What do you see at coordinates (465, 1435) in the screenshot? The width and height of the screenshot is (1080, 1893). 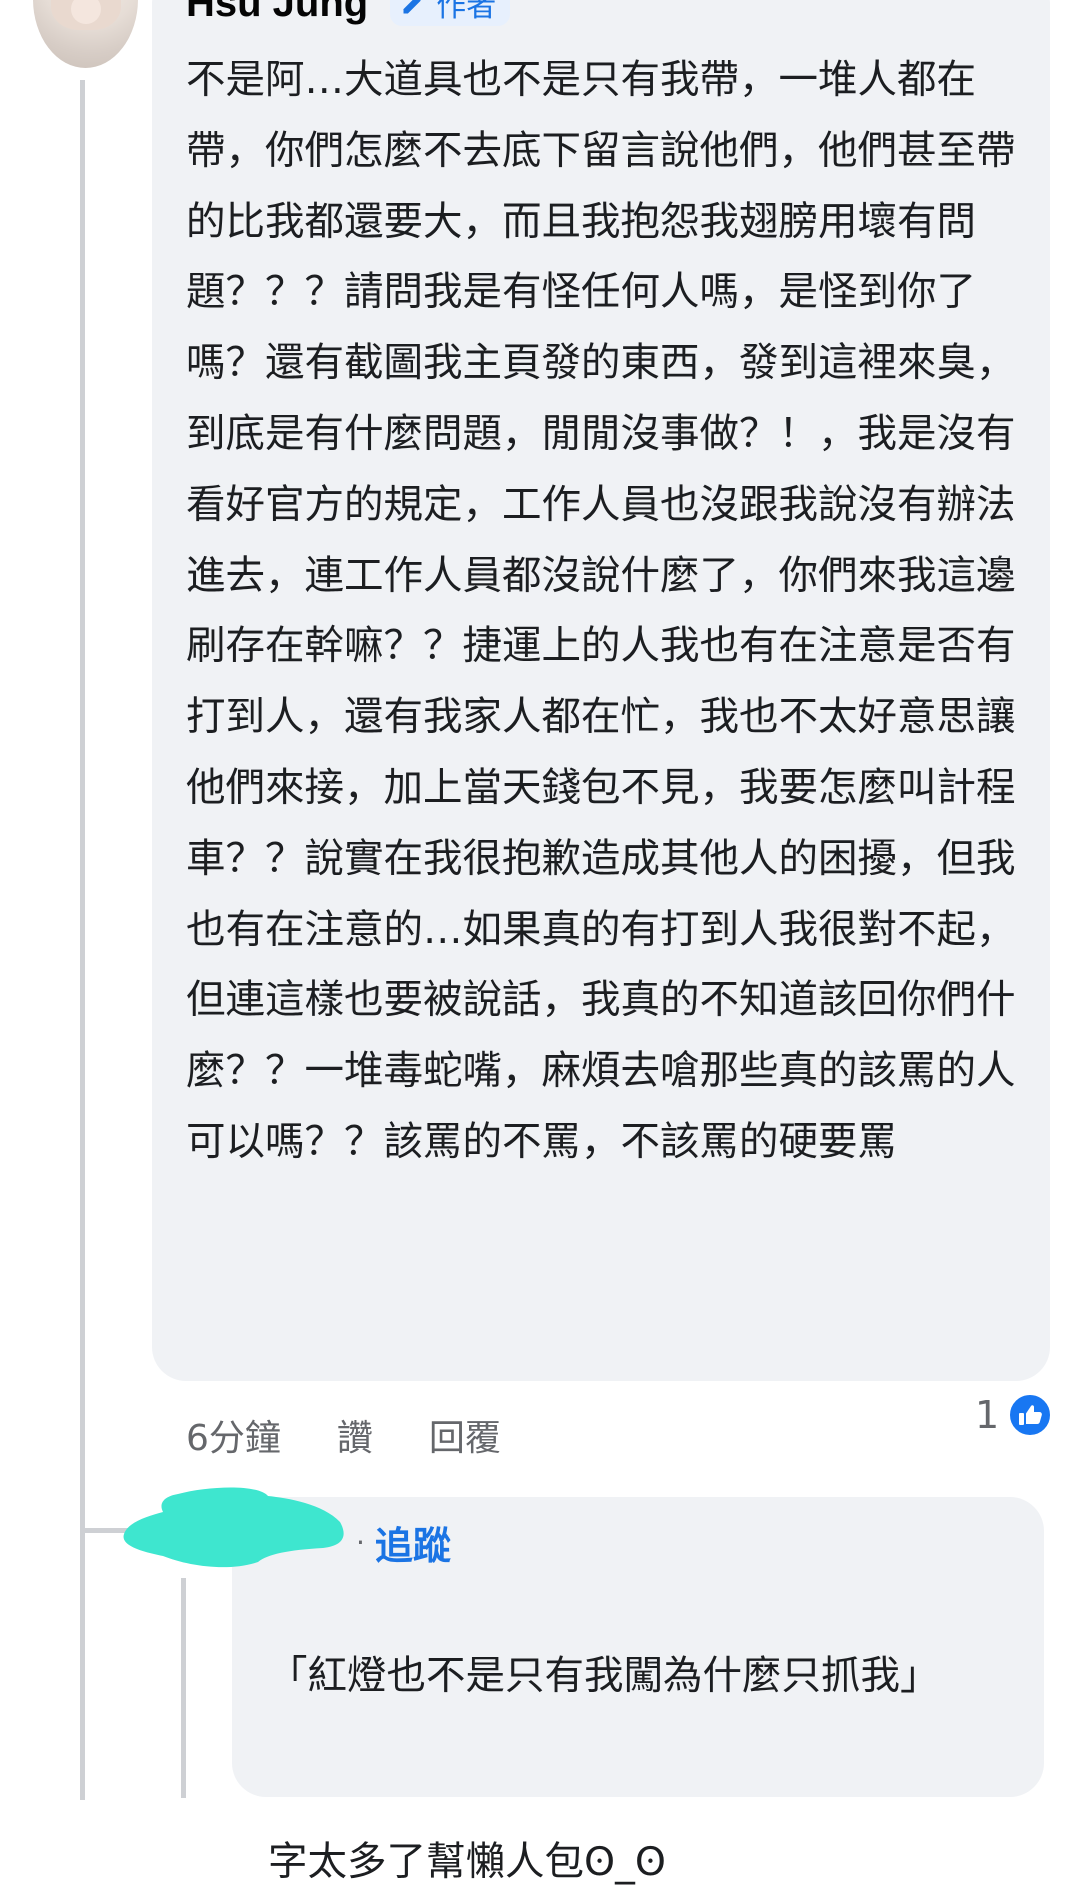 I see `reply-button: 回覆` at bounding box center [465, 1435].